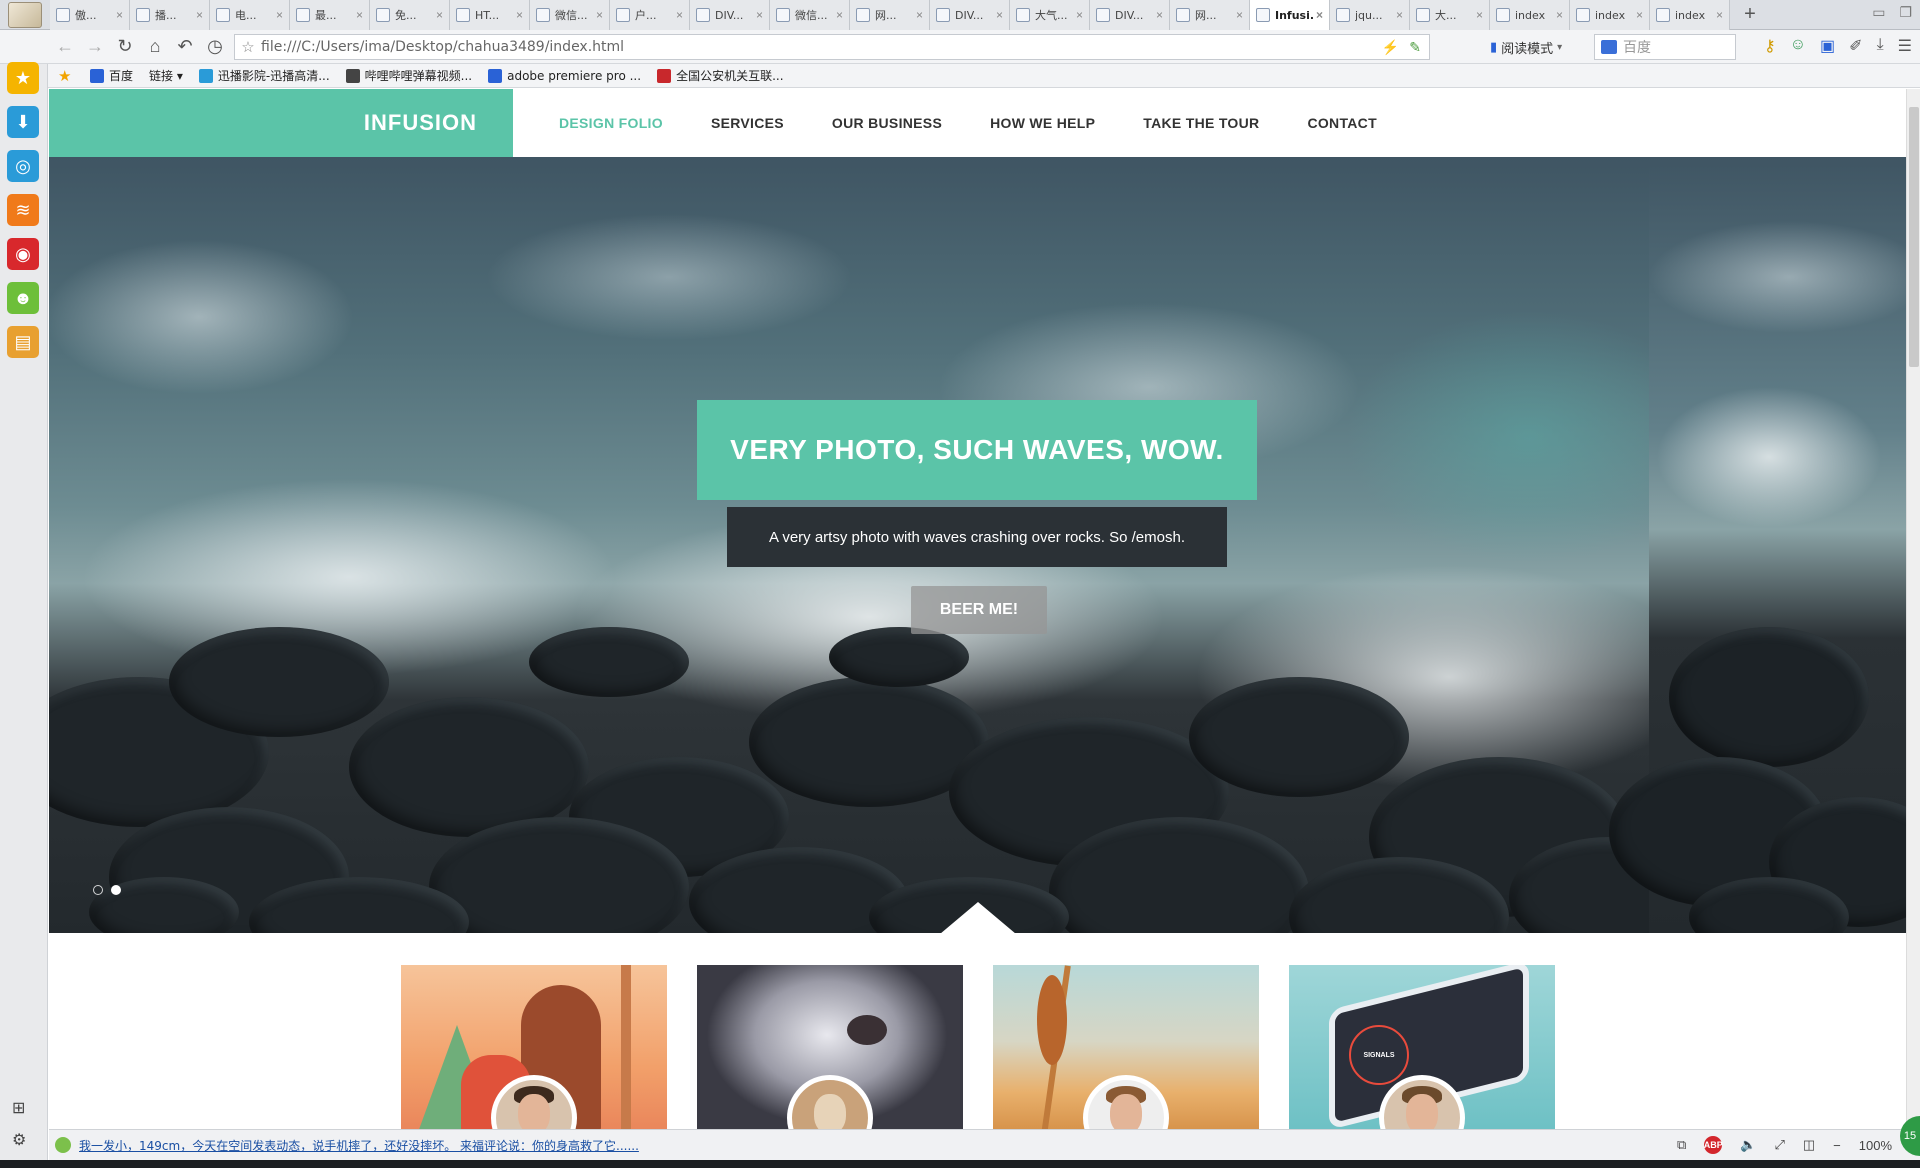 Image resolution: width=1920 pixels, height=1168 pixels. Describe the element at coordinates (23, 210) in the screenshot. I see `rss-icon: ≋` at that location.